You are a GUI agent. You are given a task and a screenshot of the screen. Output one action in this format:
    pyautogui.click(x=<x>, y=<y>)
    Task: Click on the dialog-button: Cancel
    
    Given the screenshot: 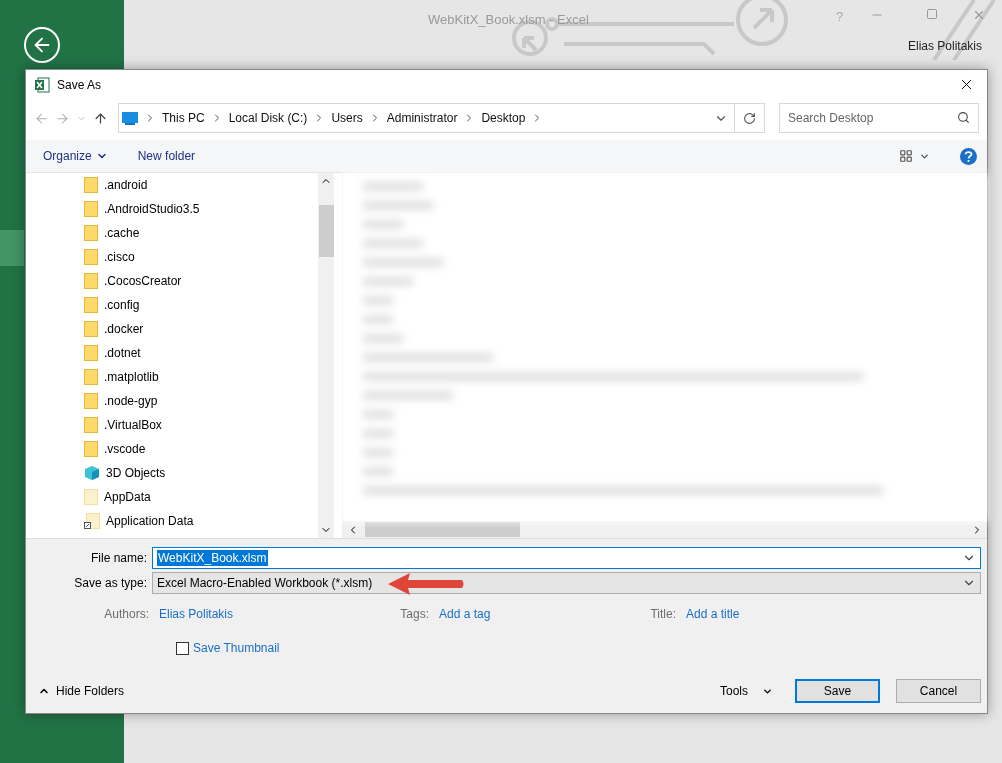 What is the action you would take?
    pyautogui.click(x=938, y=691)
    